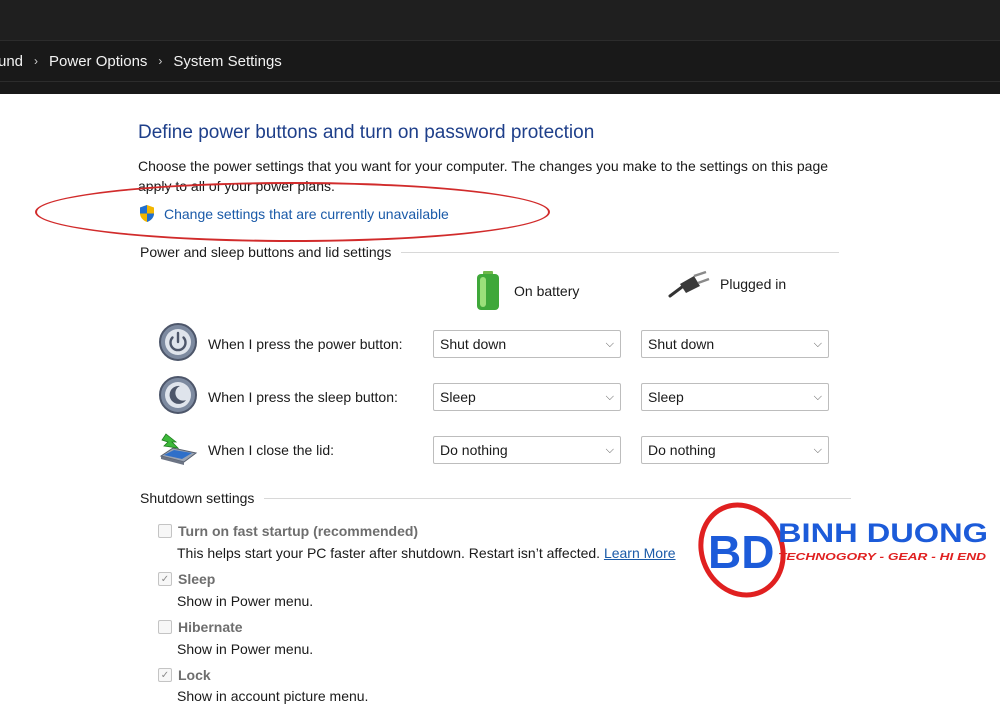  What do you see at coordinates (753, 284) in the screenshot?
I see `plugged-in-label: Plugged in` at bounding box center [753, 284].